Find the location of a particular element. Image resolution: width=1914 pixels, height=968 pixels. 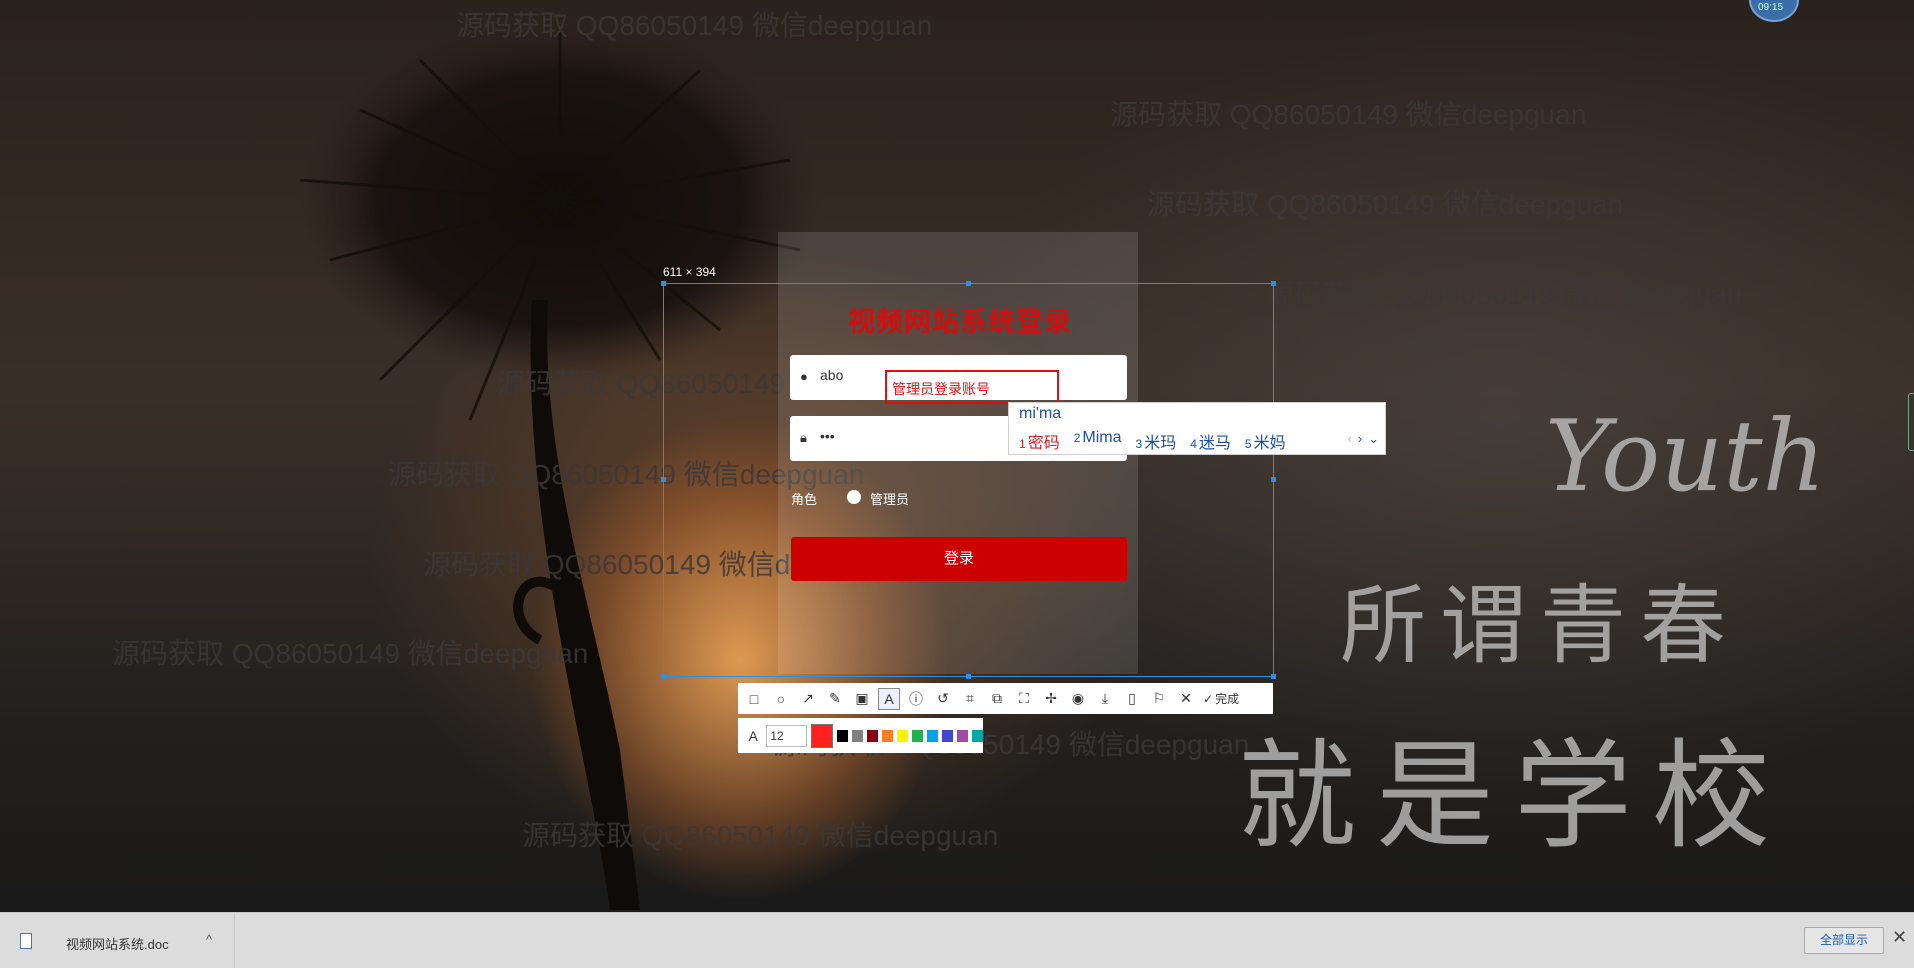

font-icon: A is located at coordinates (753, 735).